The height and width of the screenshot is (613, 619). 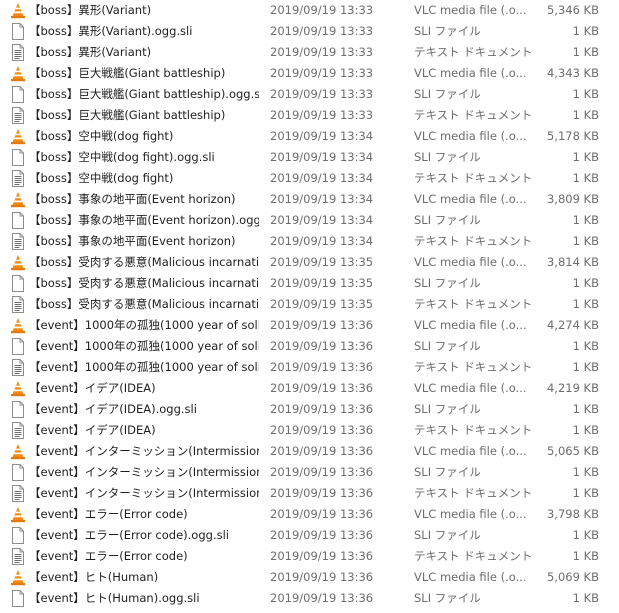 I want to click on file-size: 4,343 KB, so click(x=572, y=73).